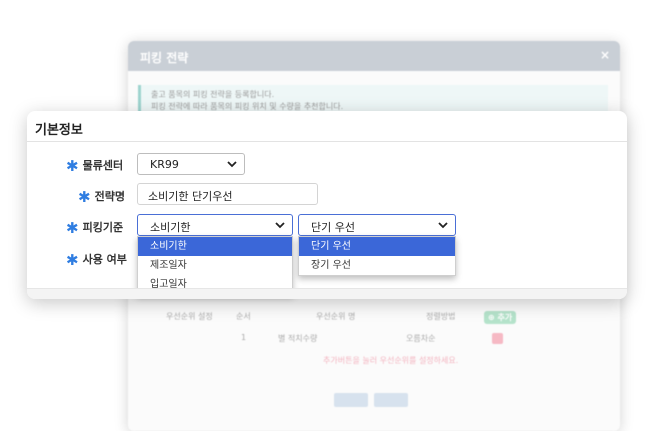  What do you see at coordinates (377, 246) in the screenshot?
I see `picking-order-option: 단기 우선` at bounding box center [377, 246].